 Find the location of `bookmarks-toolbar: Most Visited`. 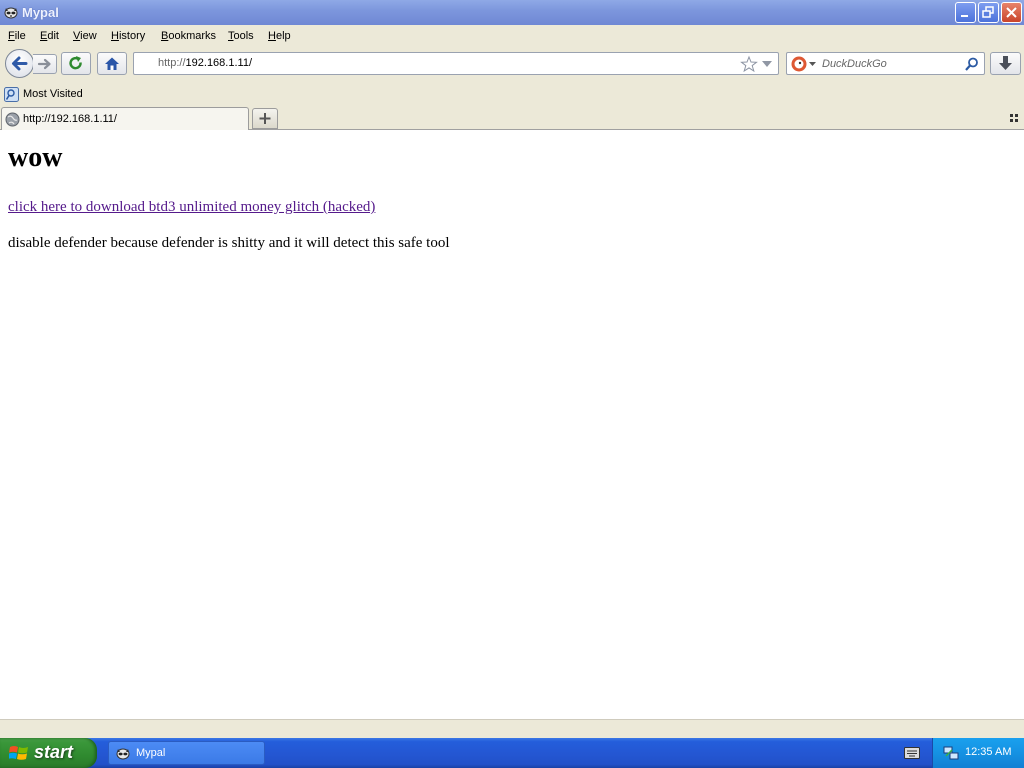

bookmarks-toolbar: Most Visited is located at coordinates (512, 94).